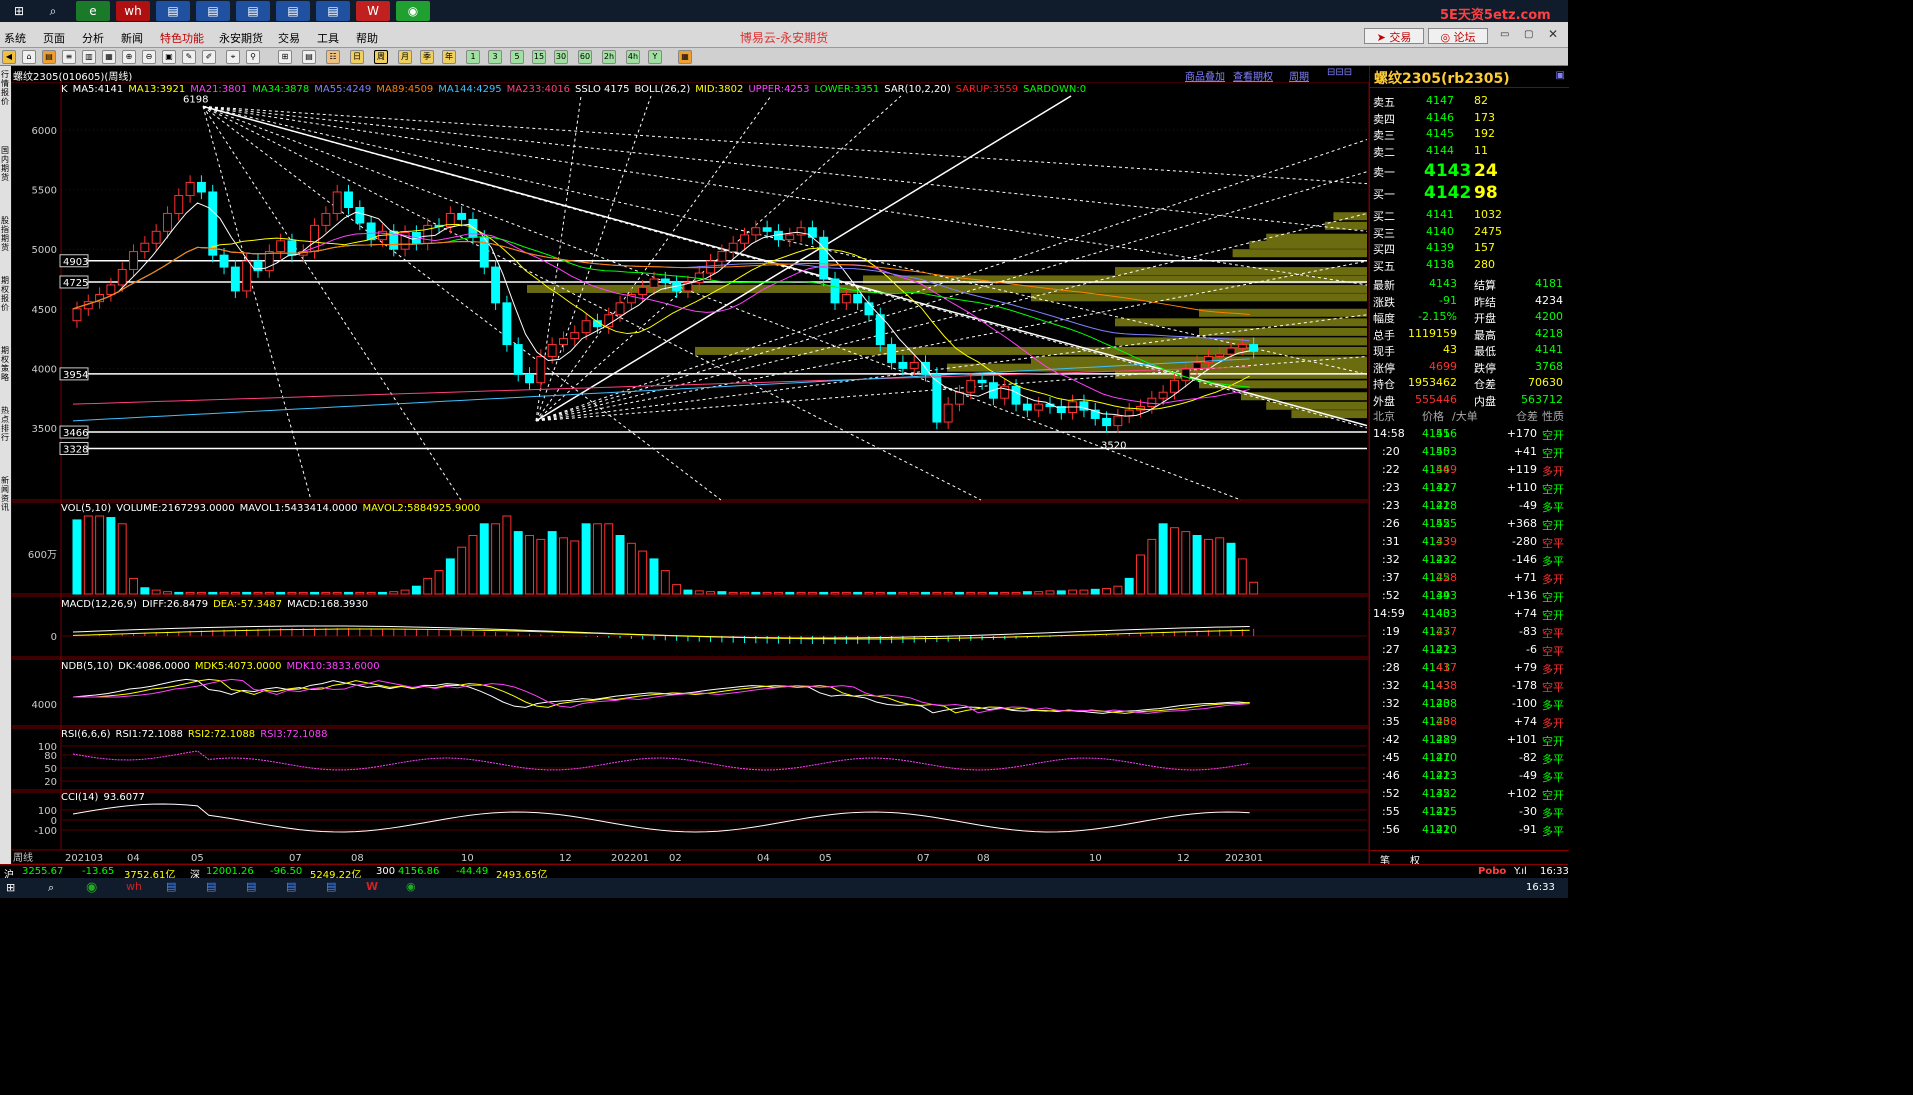 This screenshot has height=1095, width=1913. Describe the element at coordinates (373, 11) in the screenshot. I see `wps-icon: W` at that location.